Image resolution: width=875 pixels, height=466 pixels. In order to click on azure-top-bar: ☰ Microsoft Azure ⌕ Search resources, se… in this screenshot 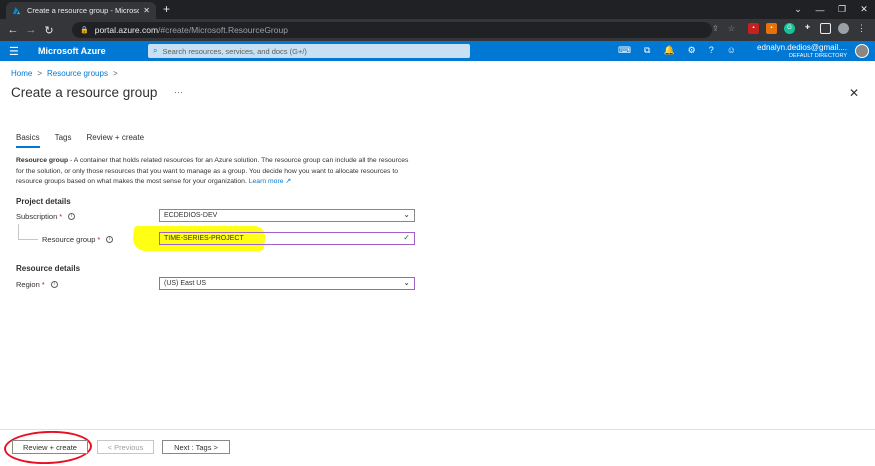, I will do `click(437, 51)`.